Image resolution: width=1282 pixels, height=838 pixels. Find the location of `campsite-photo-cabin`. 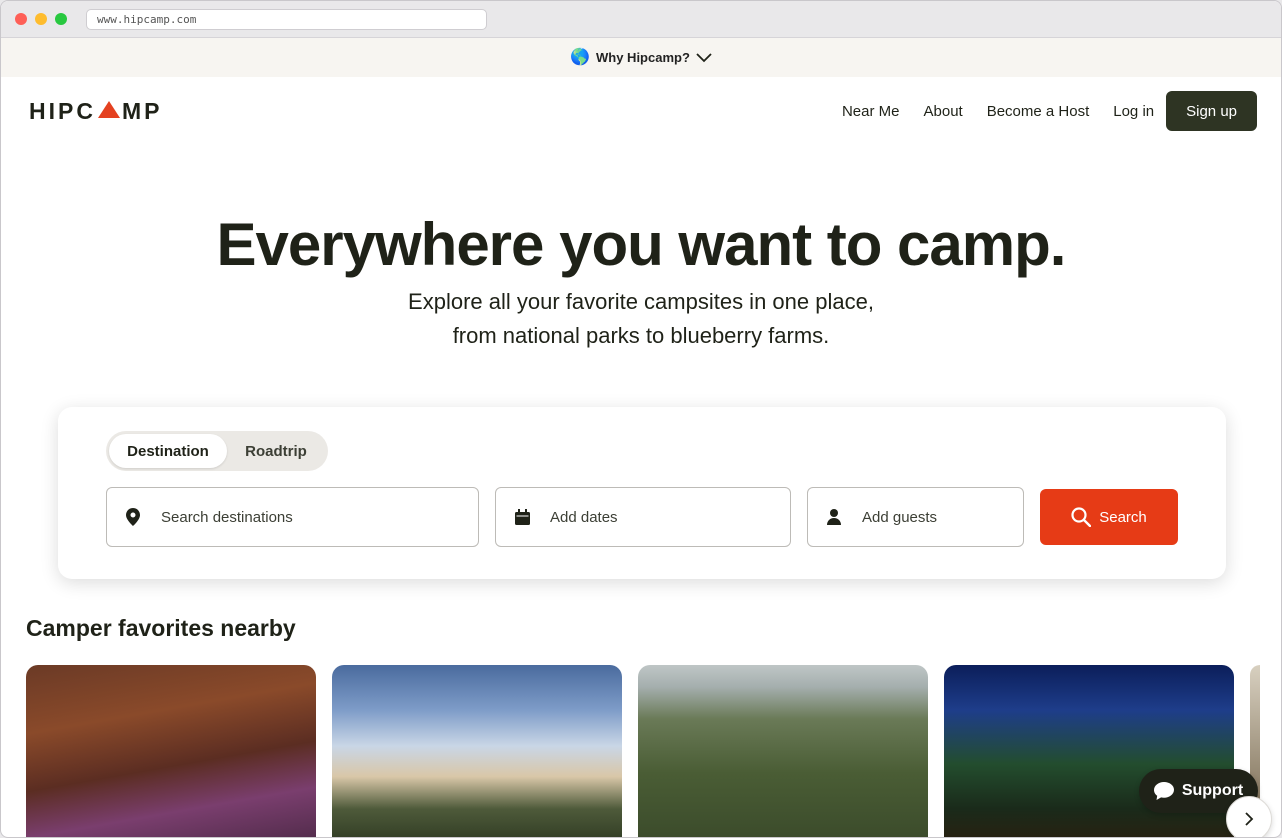

campsite-photo-cabin is located at coordinates (171, 751).